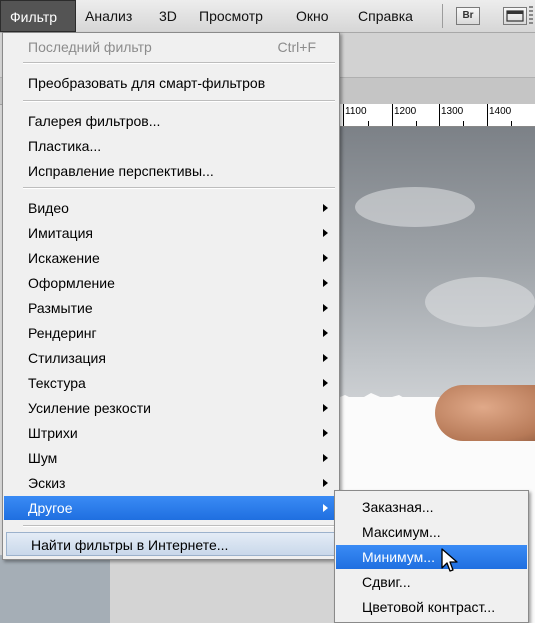  I want to click on menubar-grip, so click(531, 16).